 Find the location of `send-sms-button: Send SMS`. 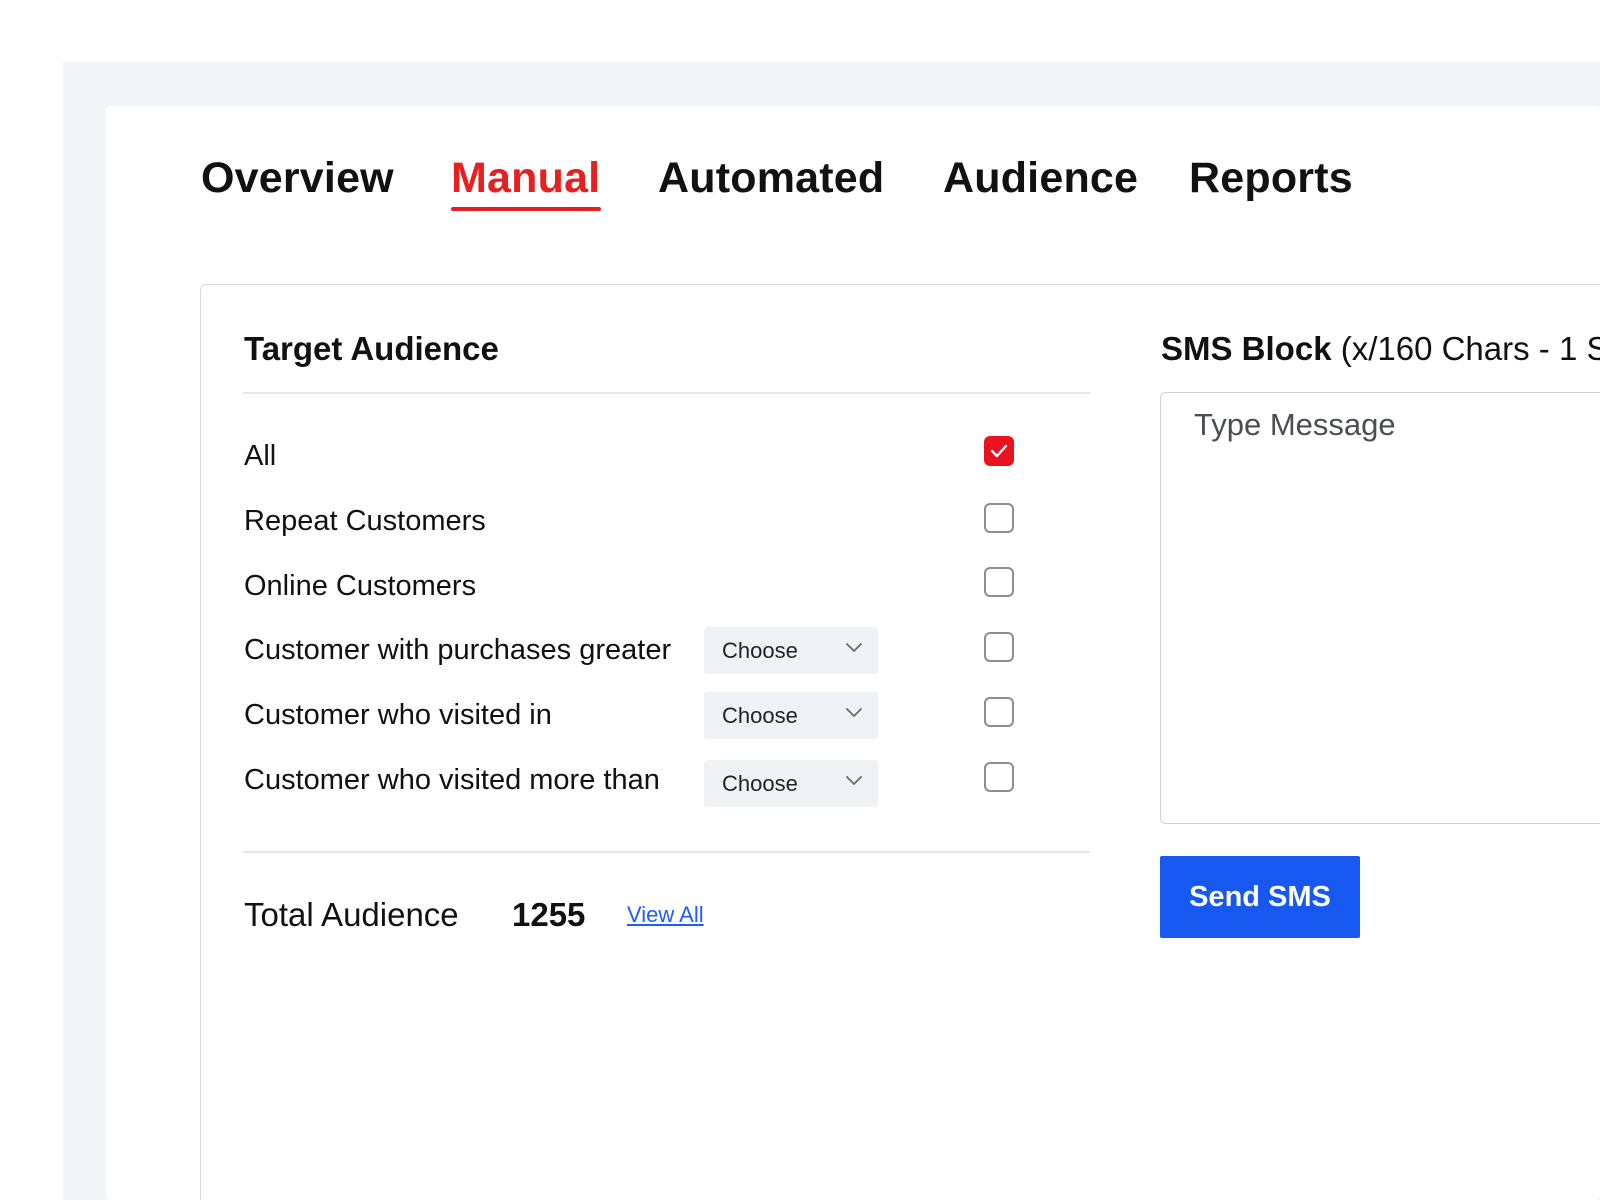

send-sms-button: Send SMS is located at coordinates (1260, 897).